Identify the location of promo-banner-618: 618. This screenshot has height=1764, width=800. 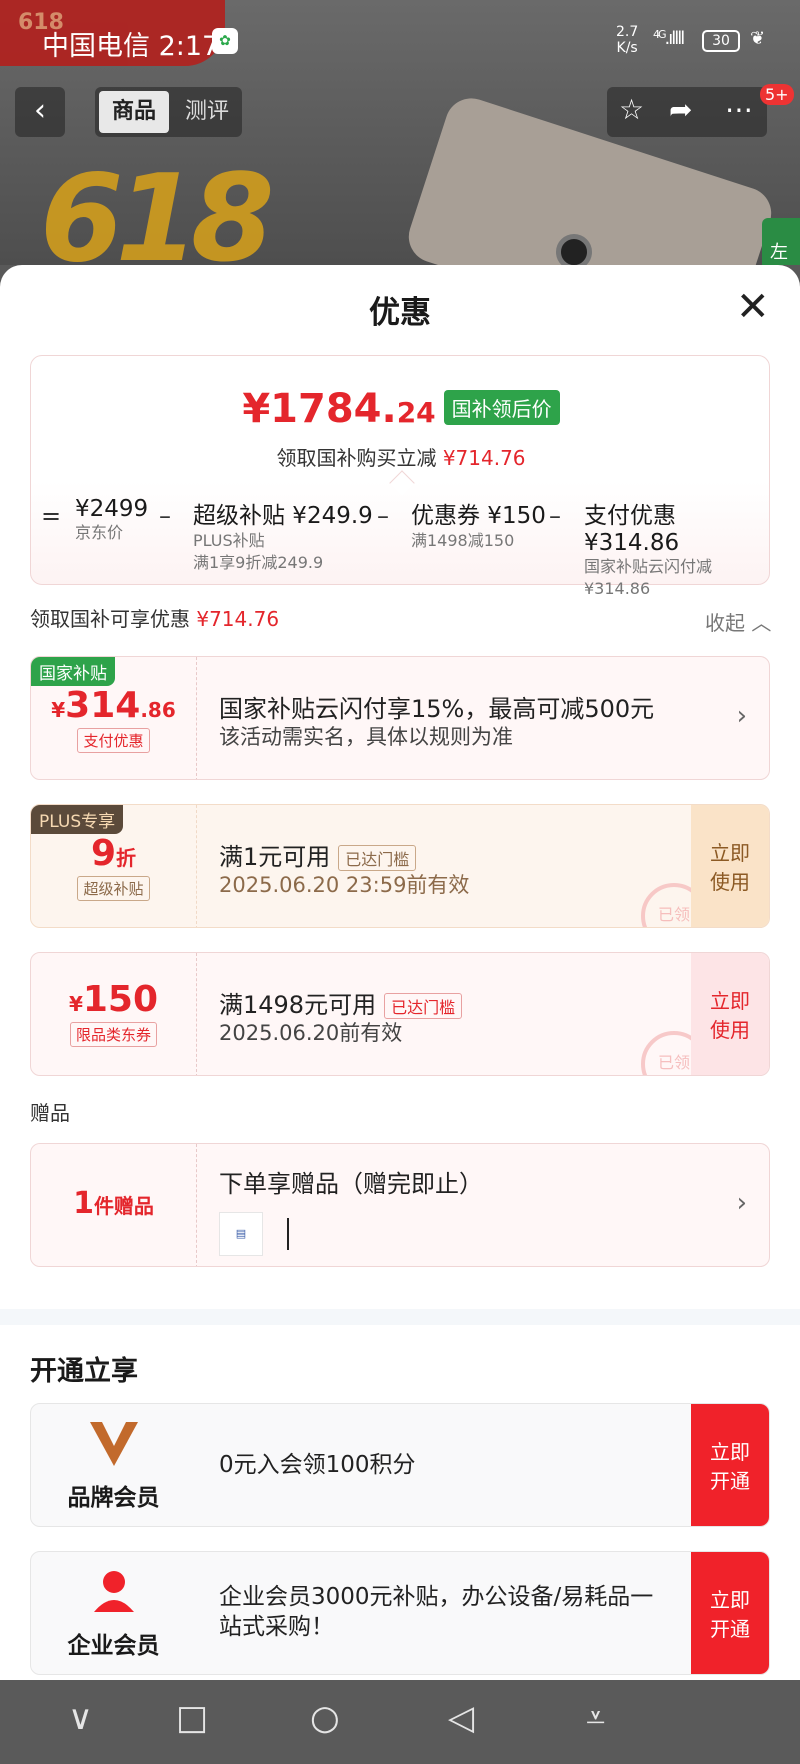
(157, 207).